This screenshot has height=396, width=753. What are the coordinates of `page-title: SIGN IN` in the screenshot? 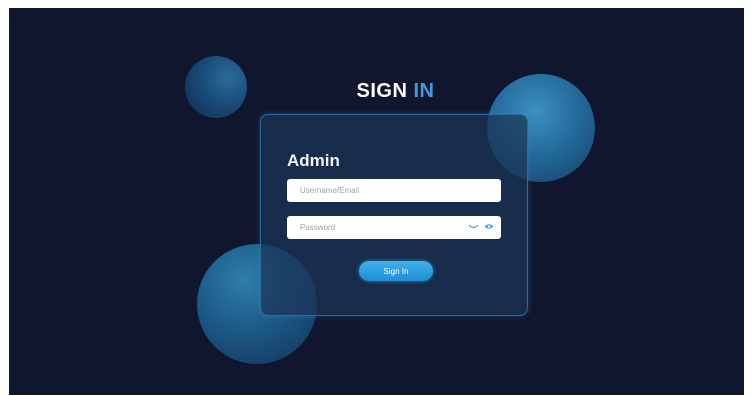 It's located at (376, 91).